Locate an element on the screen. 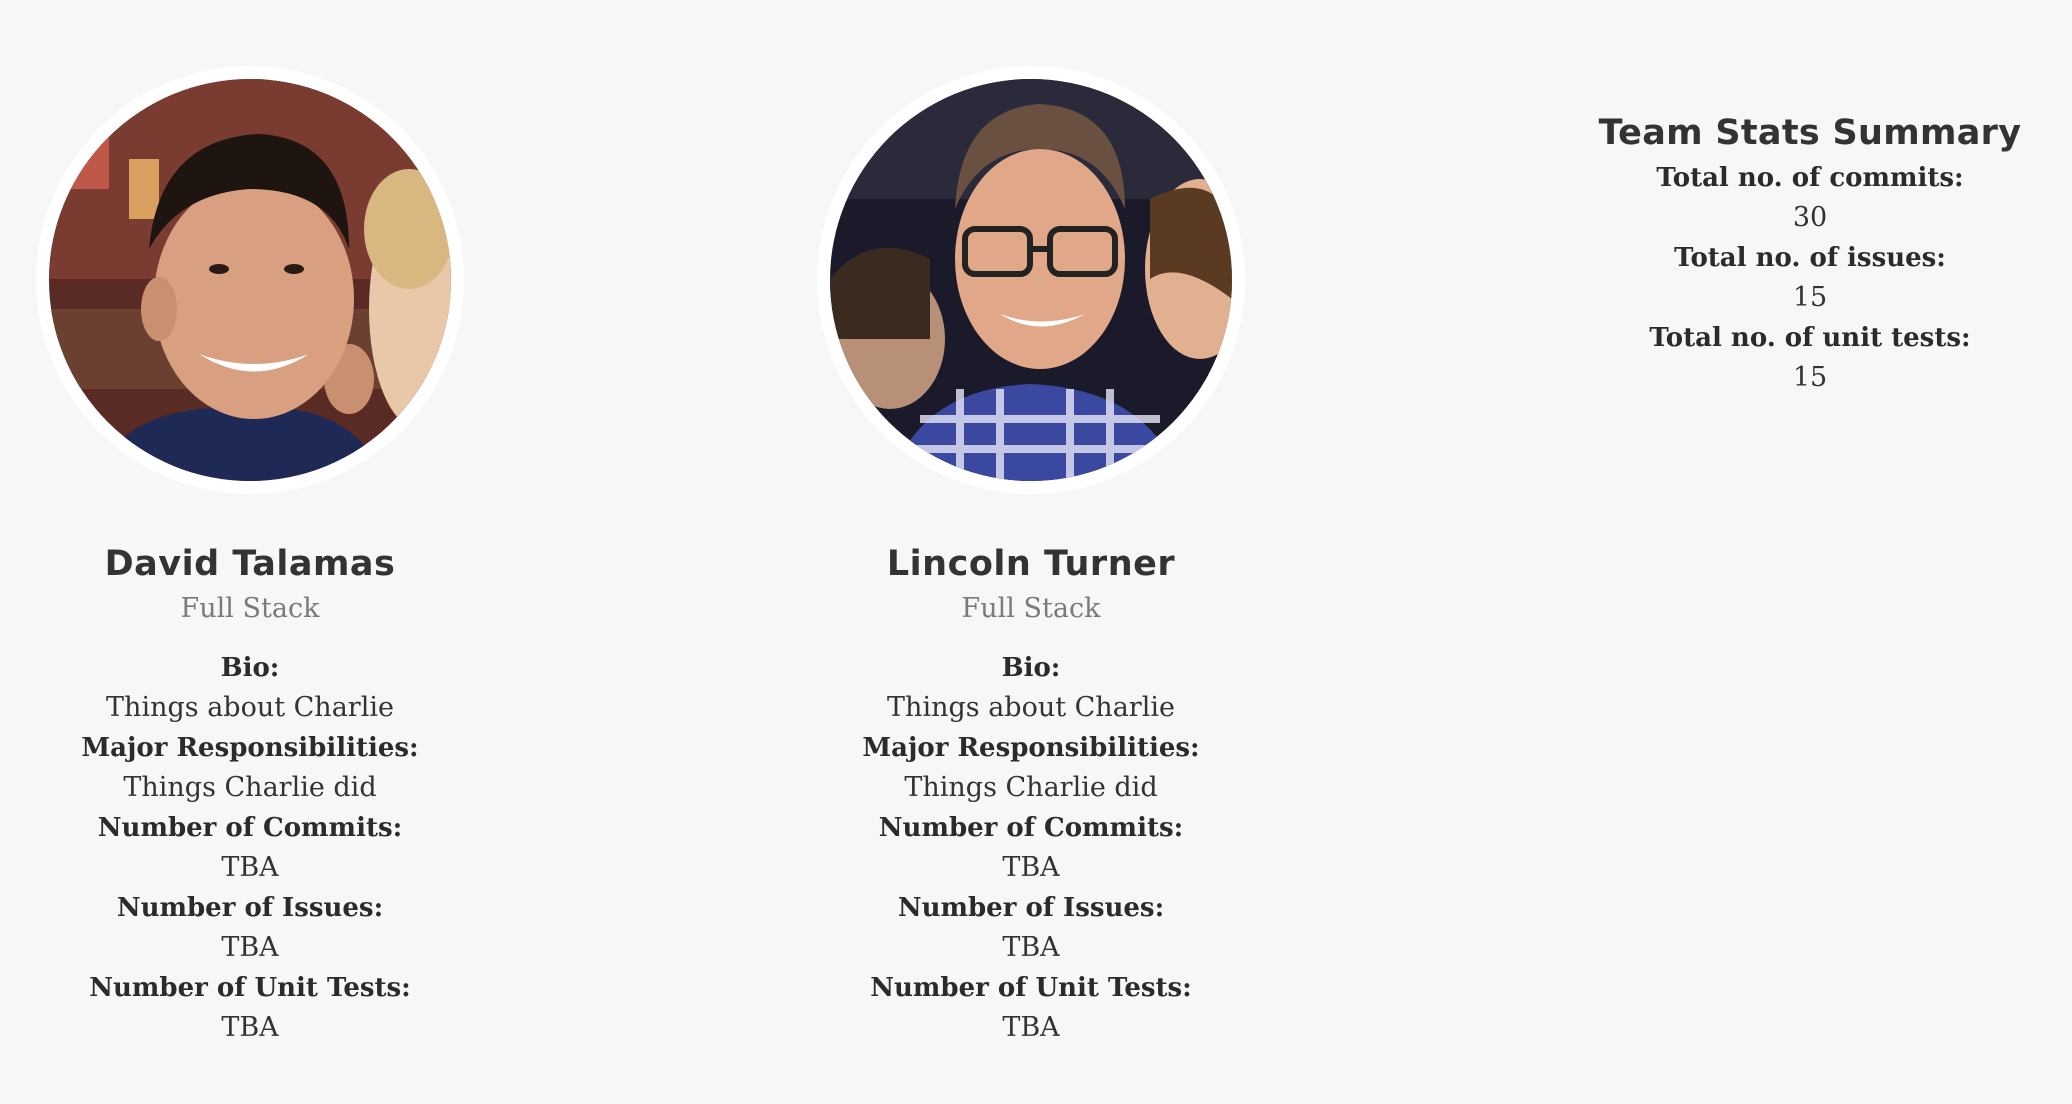 The height and width of the screenshot is (1104, 2072). total-issues-label: Total no. of issues: is located at coordinates (1810, 258).